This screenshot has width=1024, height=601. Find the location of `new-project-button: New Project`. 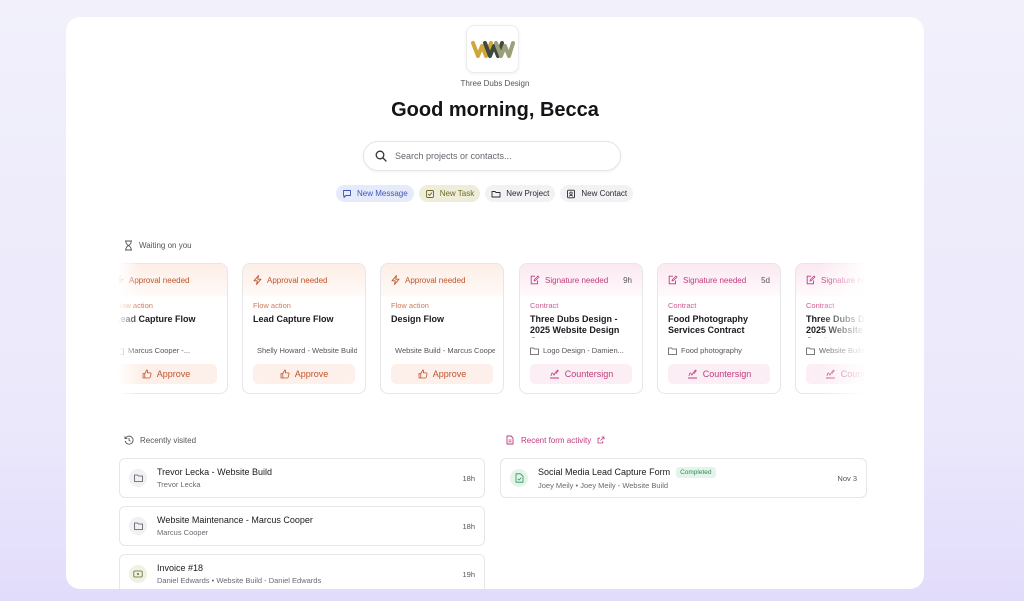

new-project-button: New Project is located at coordinates (520, 193).